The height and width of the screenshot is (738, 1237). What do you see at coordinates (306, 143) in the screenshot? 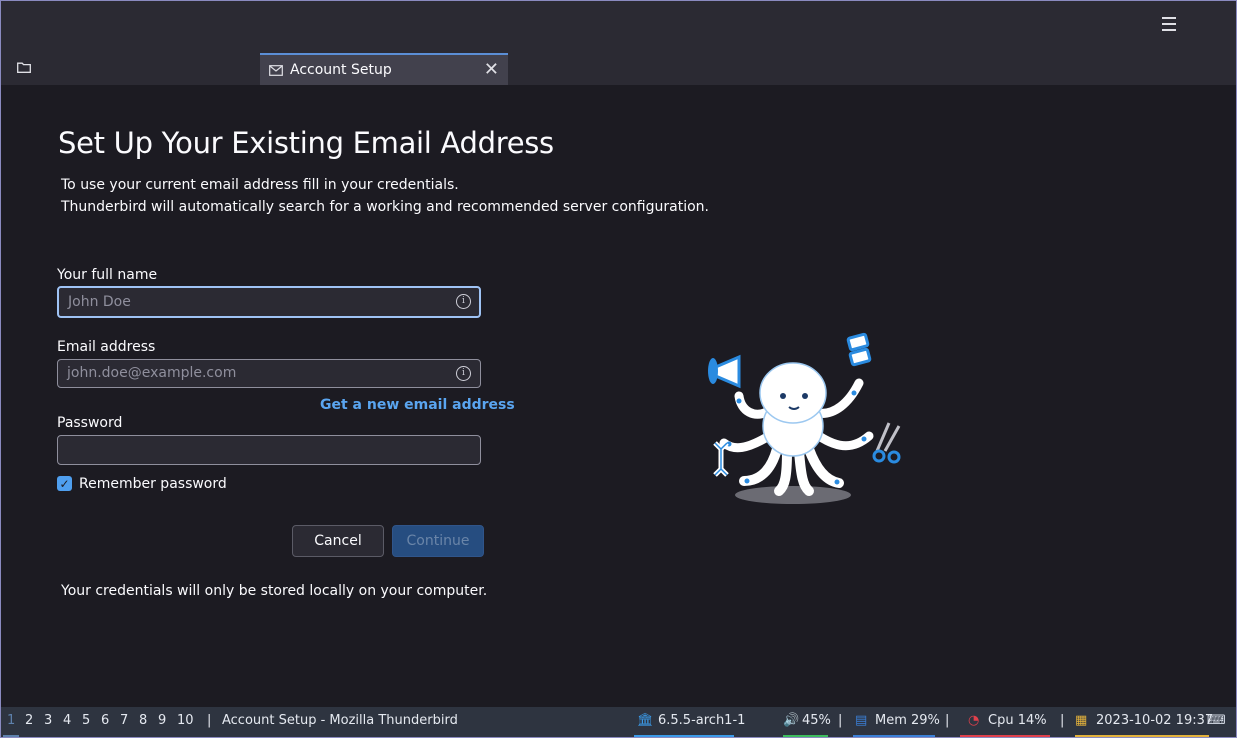
I see `page-title: Set Up Your Existing Email Address` at bounding box center [306, 143].